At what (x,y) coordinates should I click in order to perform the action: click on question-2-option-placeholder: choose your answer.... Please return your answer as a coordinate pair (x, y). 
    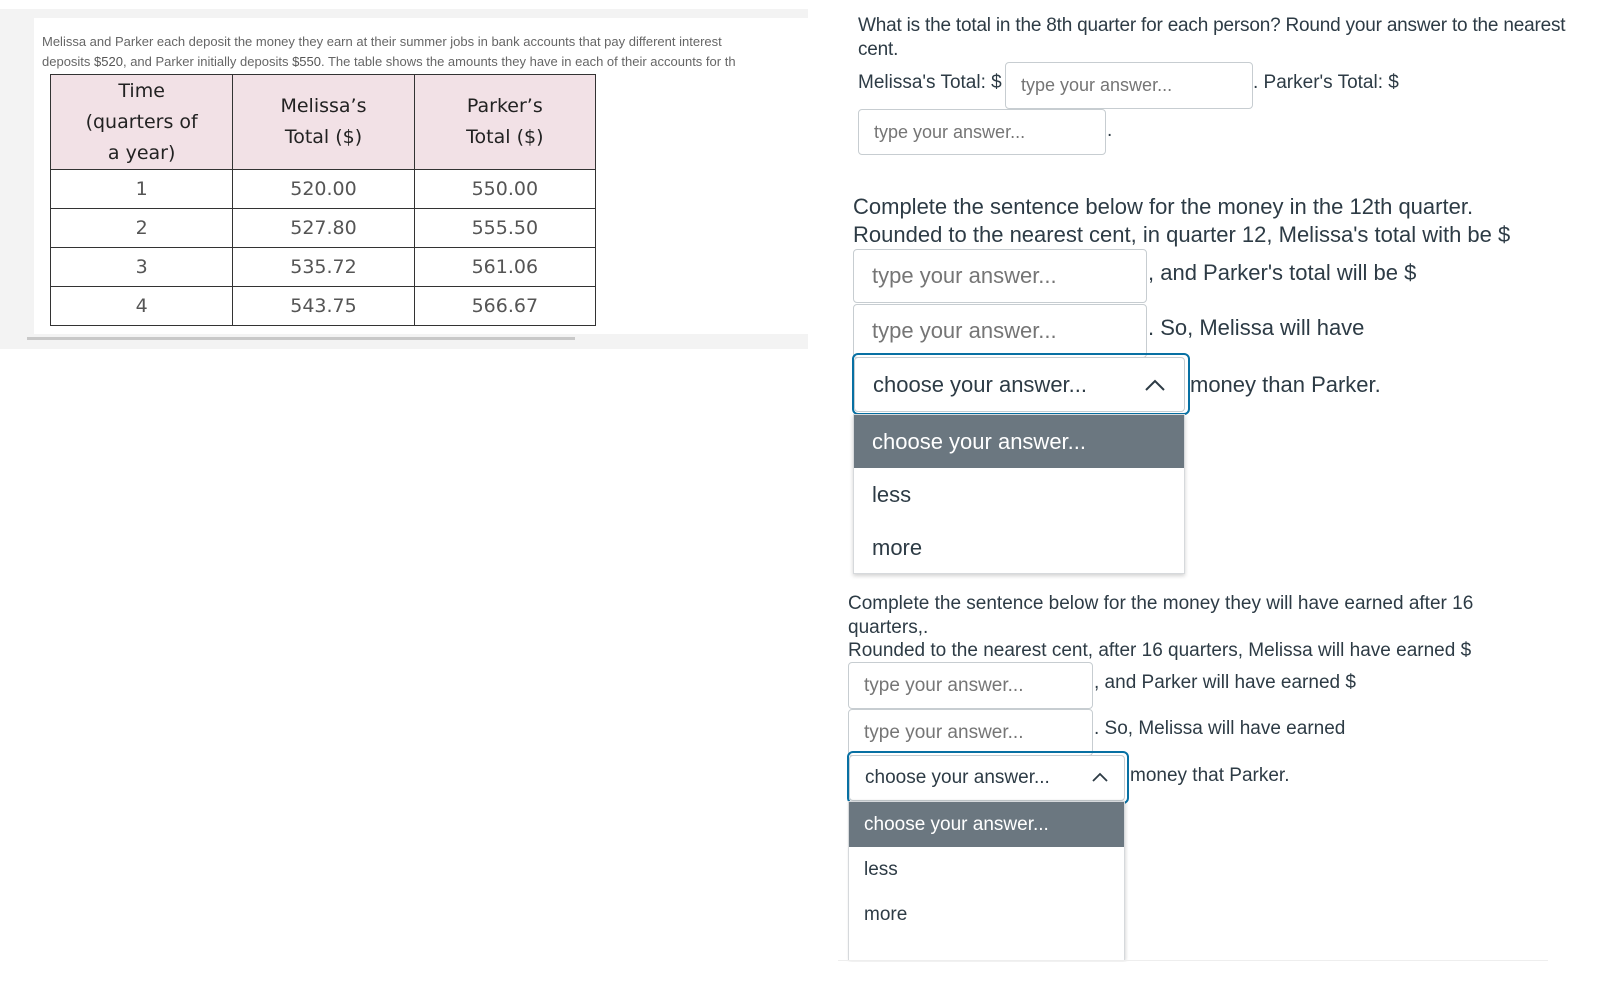
    Looking at the image, I should click on (1019, 441).